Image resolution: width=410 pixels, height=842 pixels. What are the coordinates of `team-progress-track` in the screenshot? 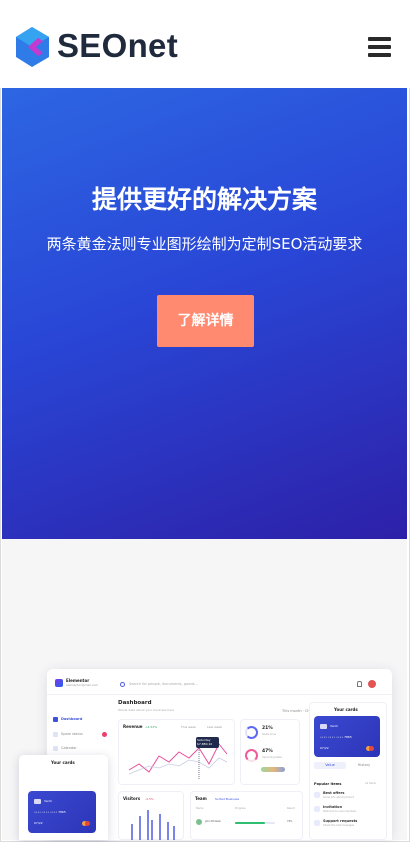 It's located at (255, 823).